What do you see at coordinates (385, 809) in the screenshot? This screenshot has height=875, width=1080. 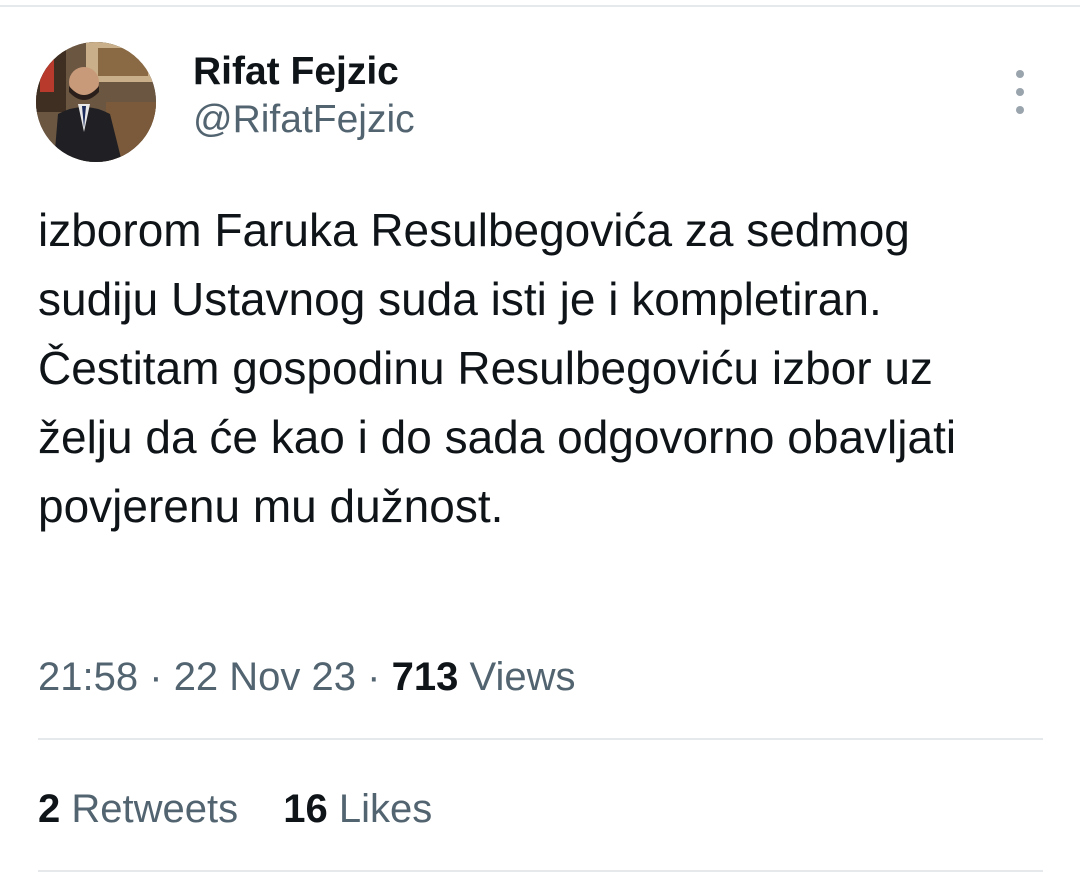 I see `likes-label: Likes` at bounding box center [385, 809].